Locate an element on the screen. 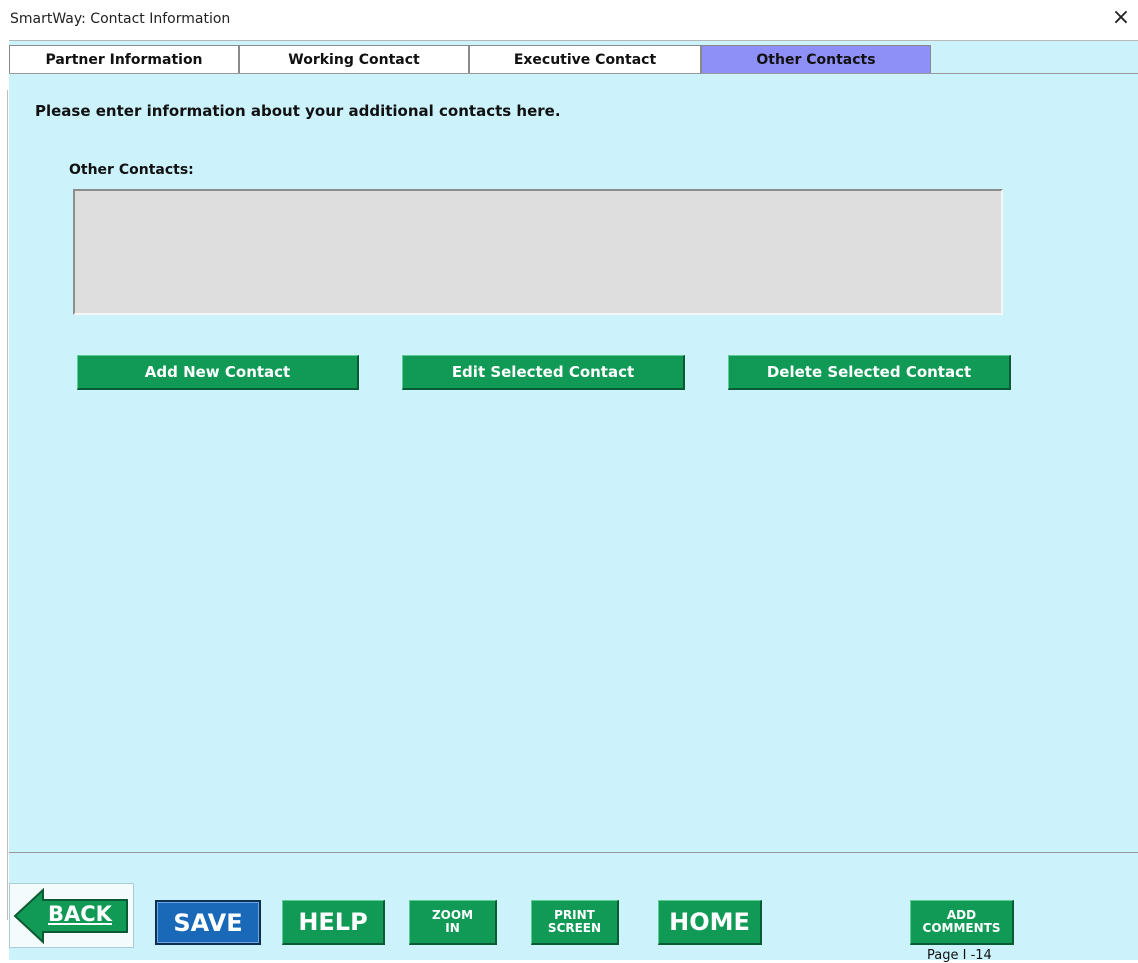 The width and height of the screenshot is (1138, 963). tab-label: Working Contact is located at coordinates (354, 59).